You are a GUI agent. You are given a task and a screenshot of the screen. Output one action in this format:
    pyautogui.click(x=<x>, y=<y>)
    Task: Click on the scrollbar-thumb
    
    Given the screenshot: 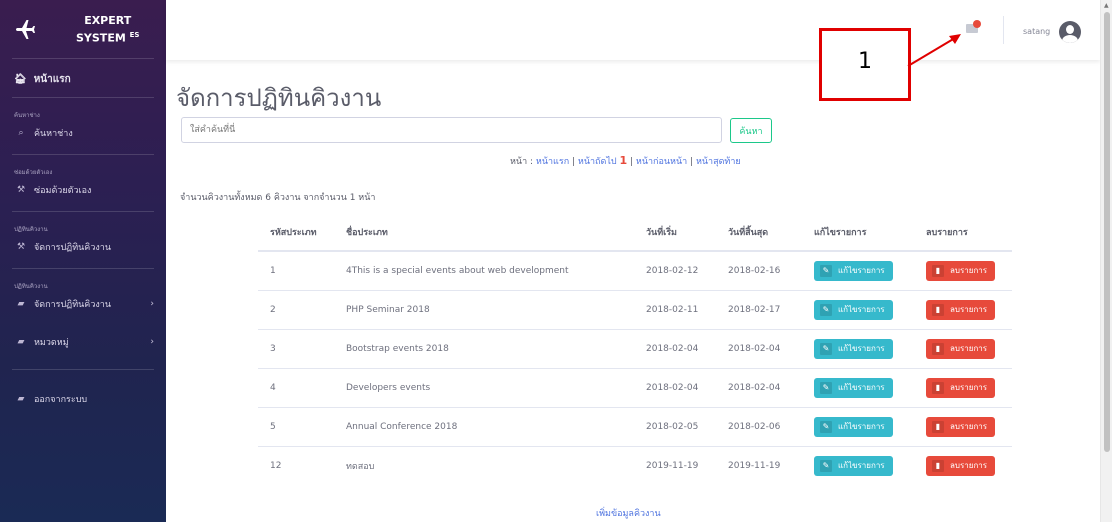 What is the action you would take?
    pyautogui.click(x=1107, y=232)
    